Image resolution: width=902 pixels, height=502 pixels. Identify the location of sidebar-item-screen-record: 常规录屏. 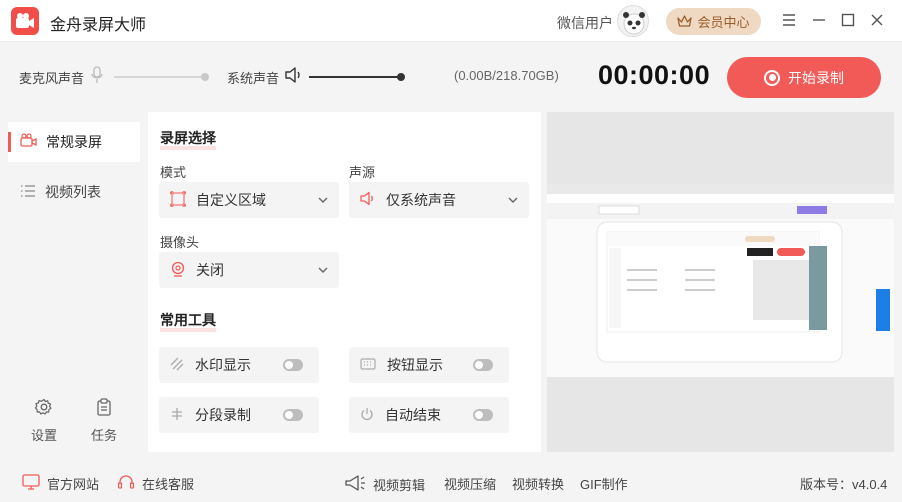
(74, 142).